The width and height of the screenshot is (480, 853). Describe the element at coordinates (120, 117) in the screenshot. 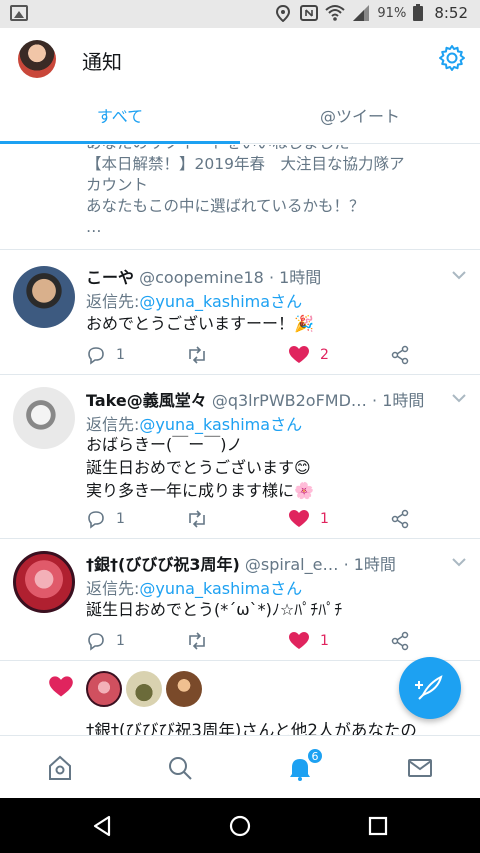

I see `tab-all: すべて` at that location.